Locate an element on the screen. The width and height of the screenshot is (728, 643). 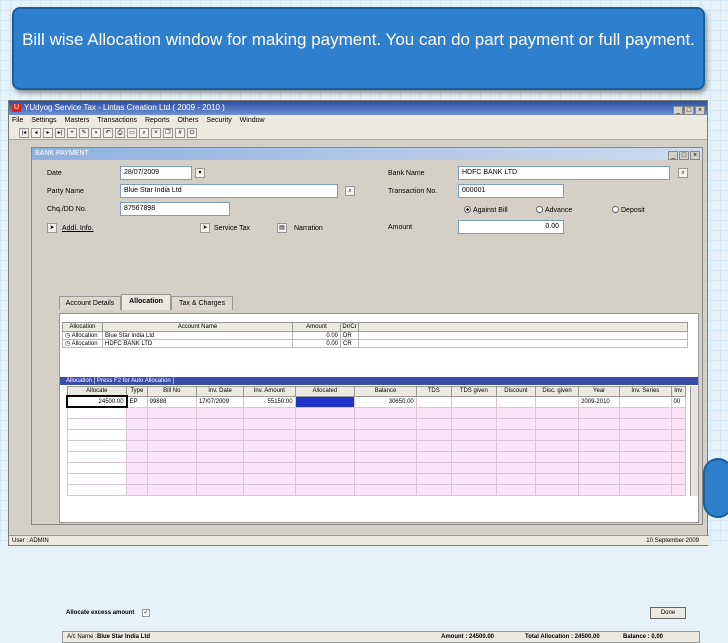
last-record-icon: ▸| is located at coordinates (60, 133).